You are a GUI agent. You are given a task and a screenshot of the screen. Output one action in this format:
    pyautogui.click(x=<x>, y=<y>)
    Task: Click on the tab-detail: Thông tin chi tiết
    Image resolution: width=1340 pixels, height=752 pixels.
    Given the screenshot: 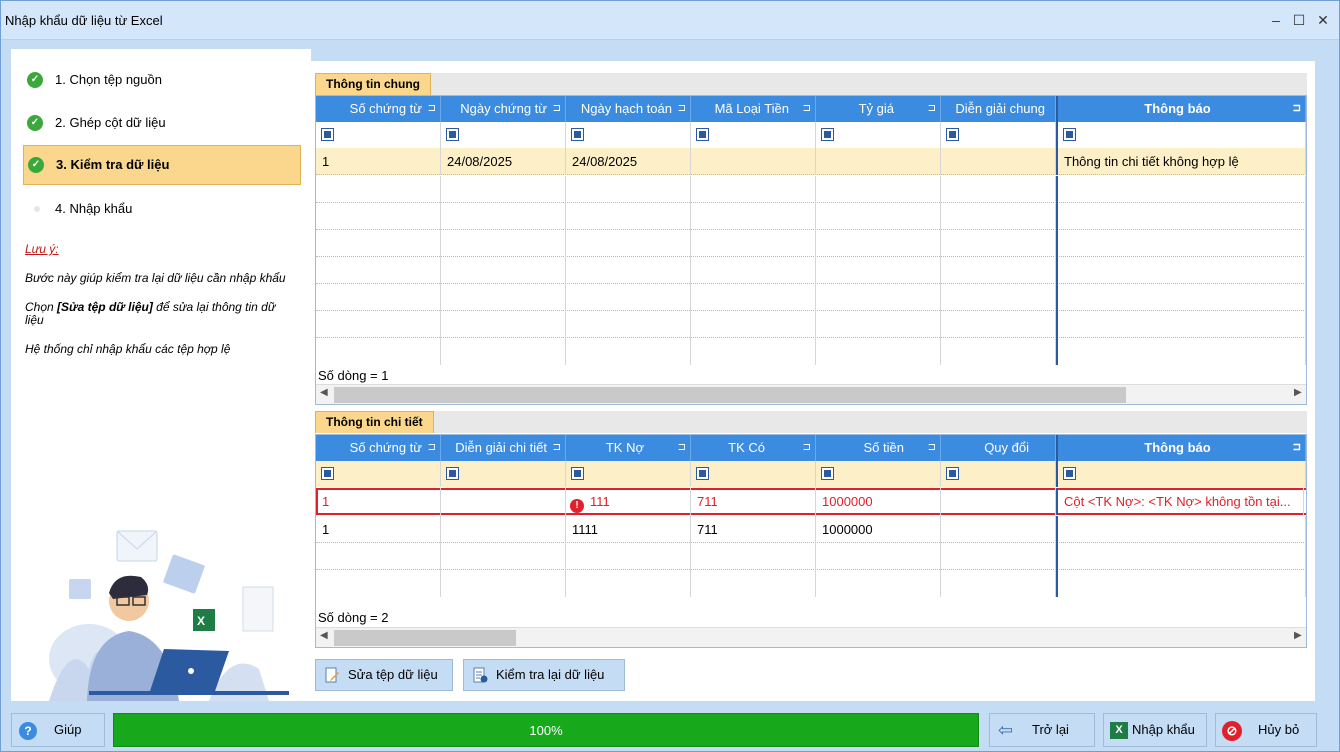 What is the action you would take?
    pyautogui.click(x=374, y=422)
    